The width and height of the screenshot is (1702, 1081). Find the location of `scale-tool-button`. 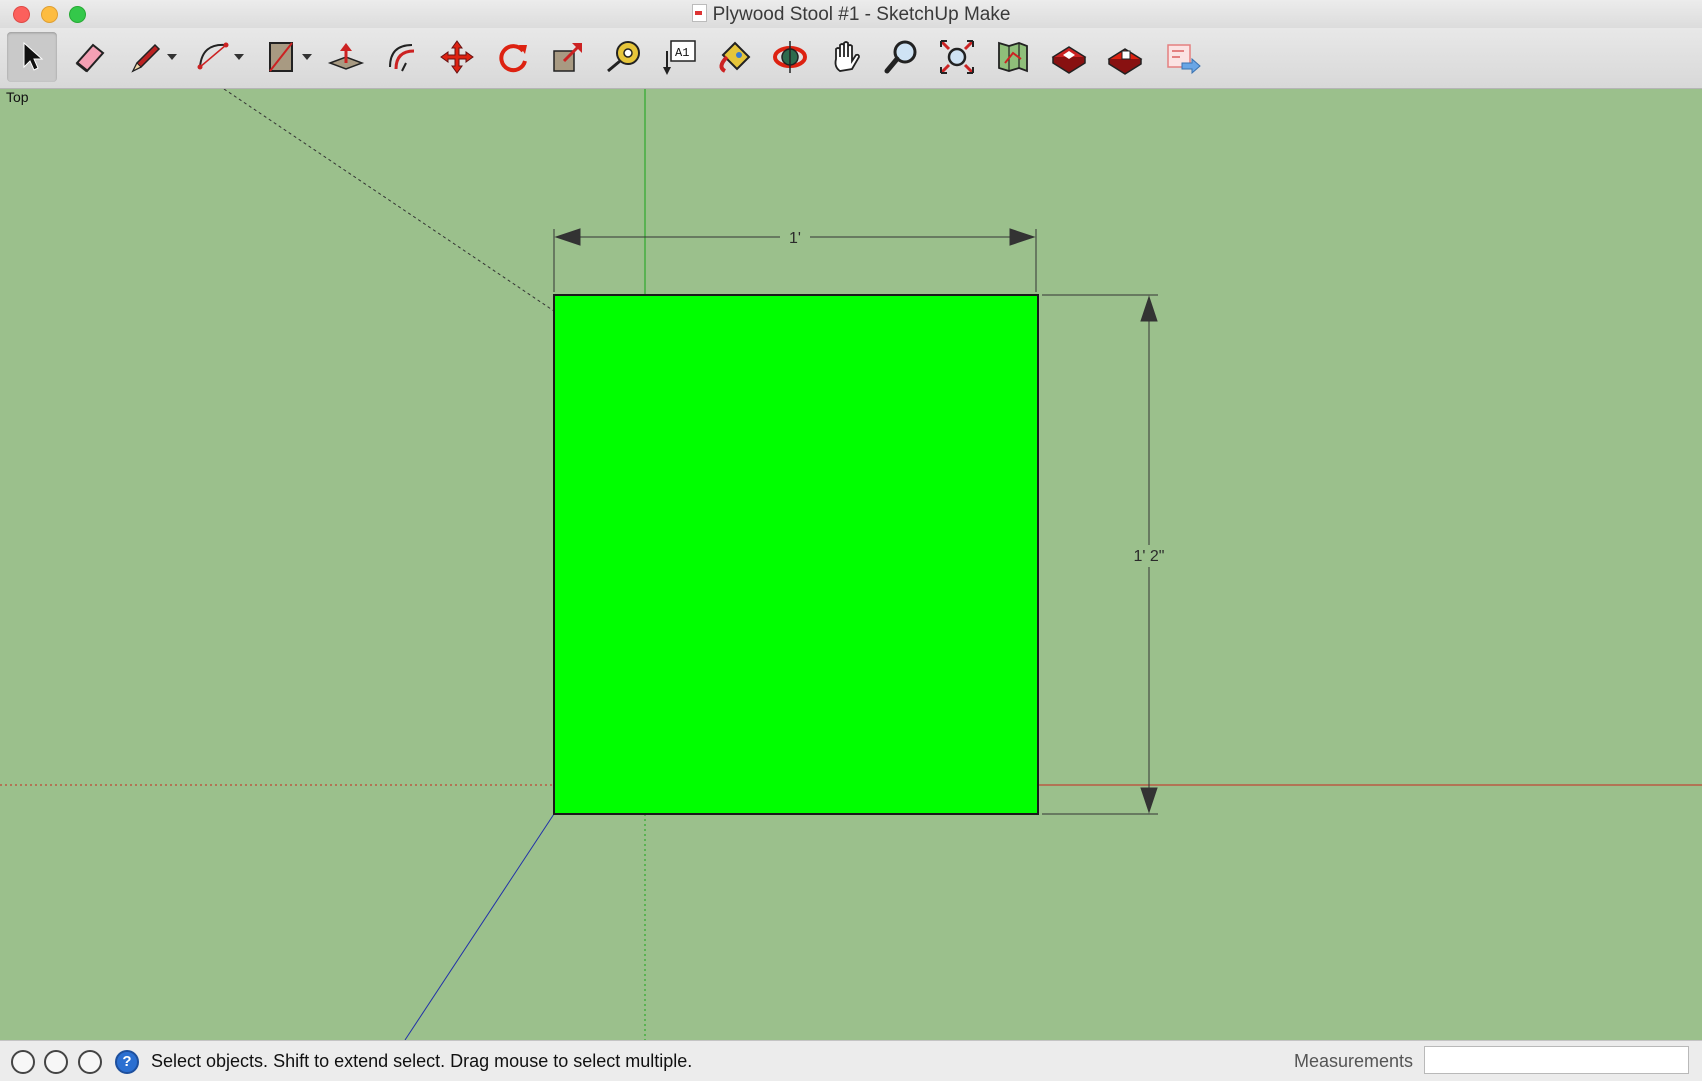

scale-tool-button is located at coordinates (568, 57).